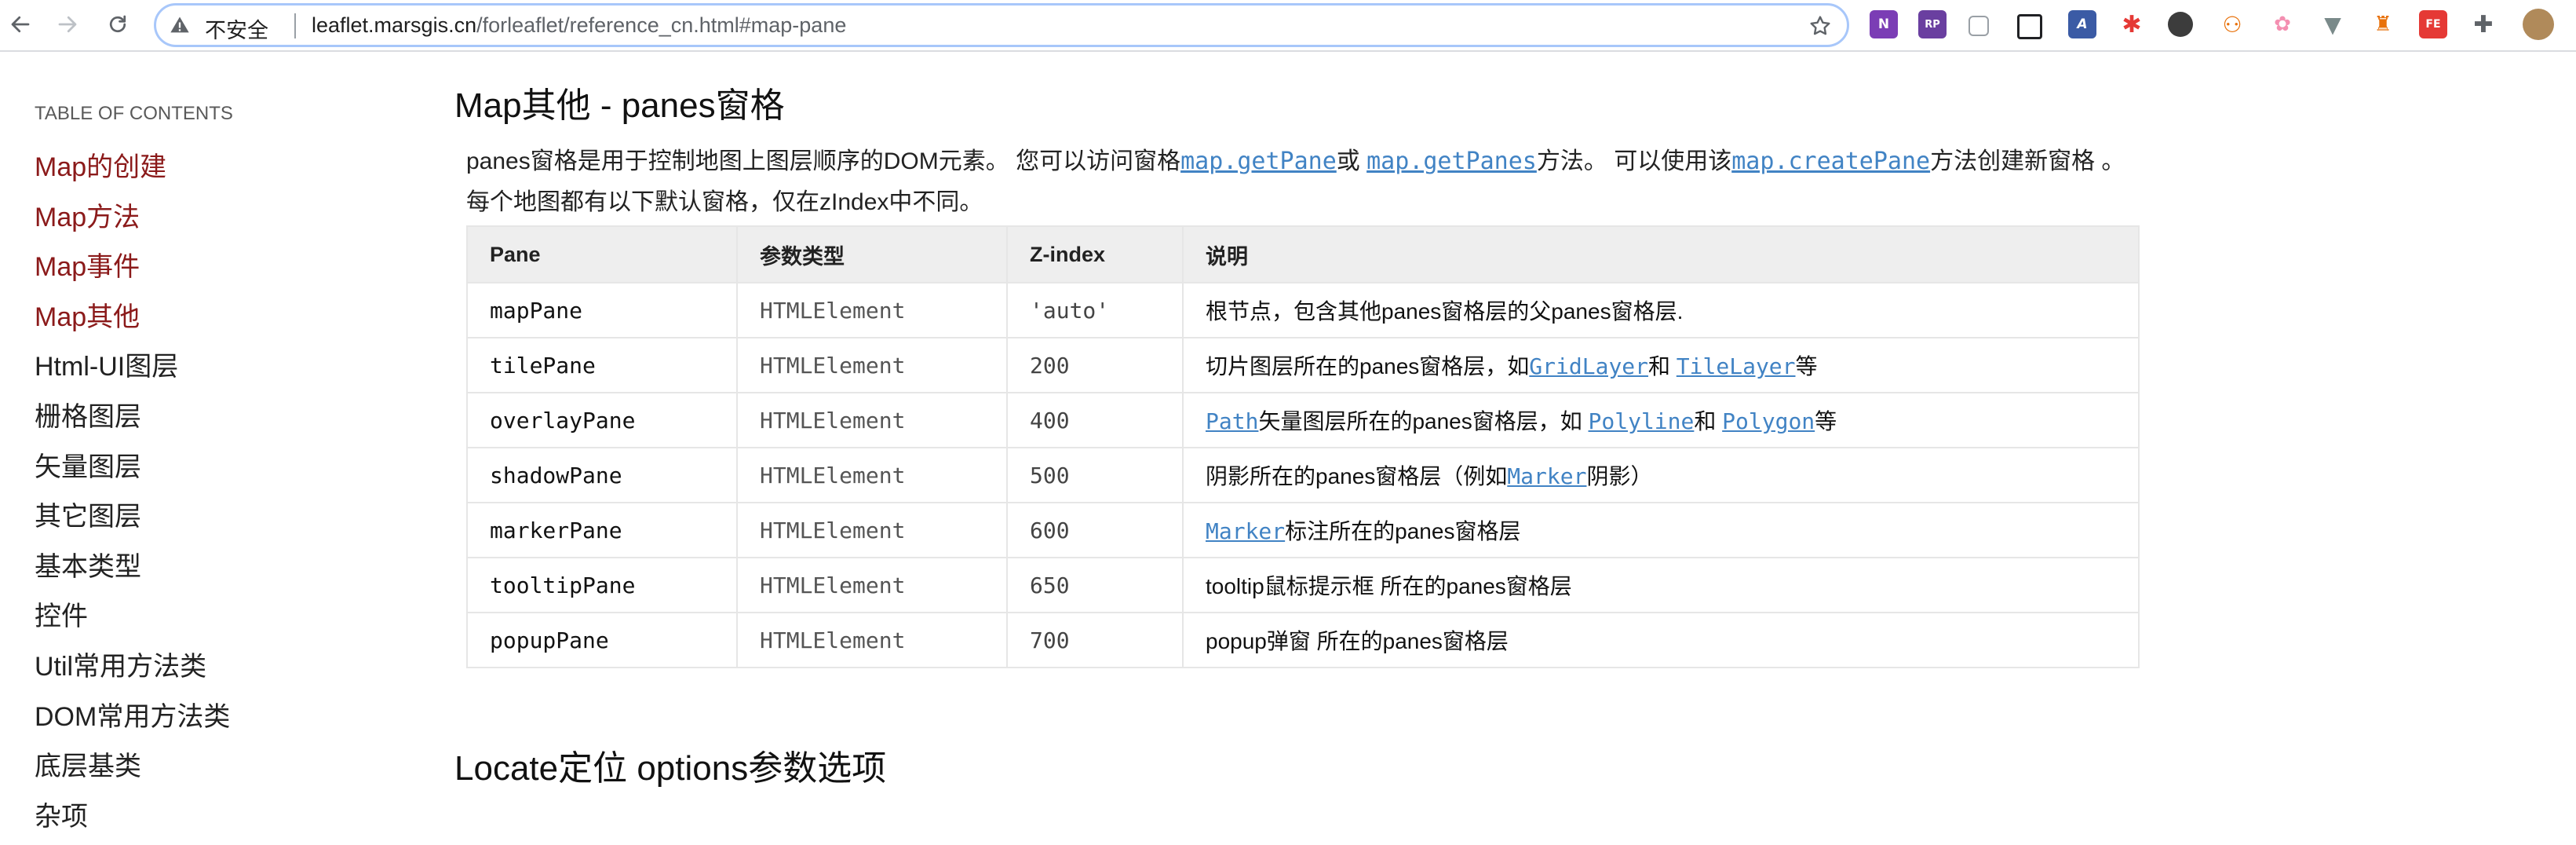  What do you see at coordinates (602, 640) in the screenshot?
I see `pane-name-cell: popupPane` at bounding box center [602, 640].